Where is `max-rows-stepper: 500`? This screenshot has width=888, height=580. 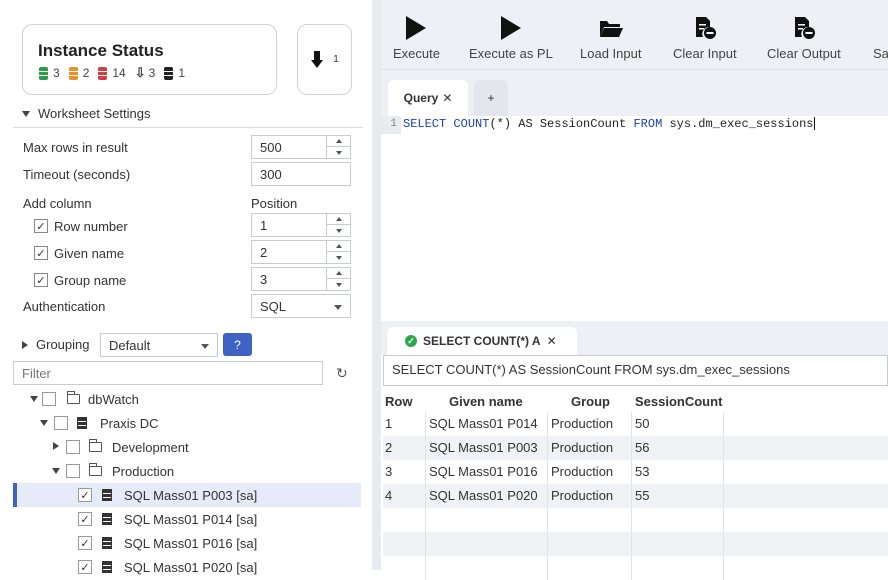
max-rows-stepper: 500 is located at coordinates (301, 147).